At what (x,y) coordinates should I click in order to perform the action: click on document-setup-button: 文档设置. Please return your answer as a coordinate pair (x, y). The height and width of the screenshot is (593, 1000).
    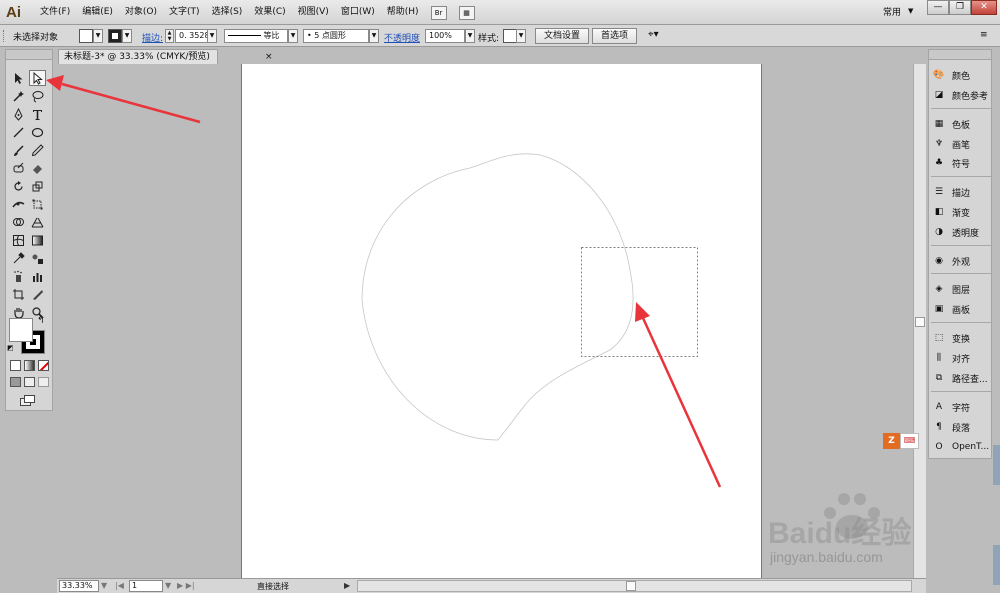
    Looking at the image, I should click on (562, 36).